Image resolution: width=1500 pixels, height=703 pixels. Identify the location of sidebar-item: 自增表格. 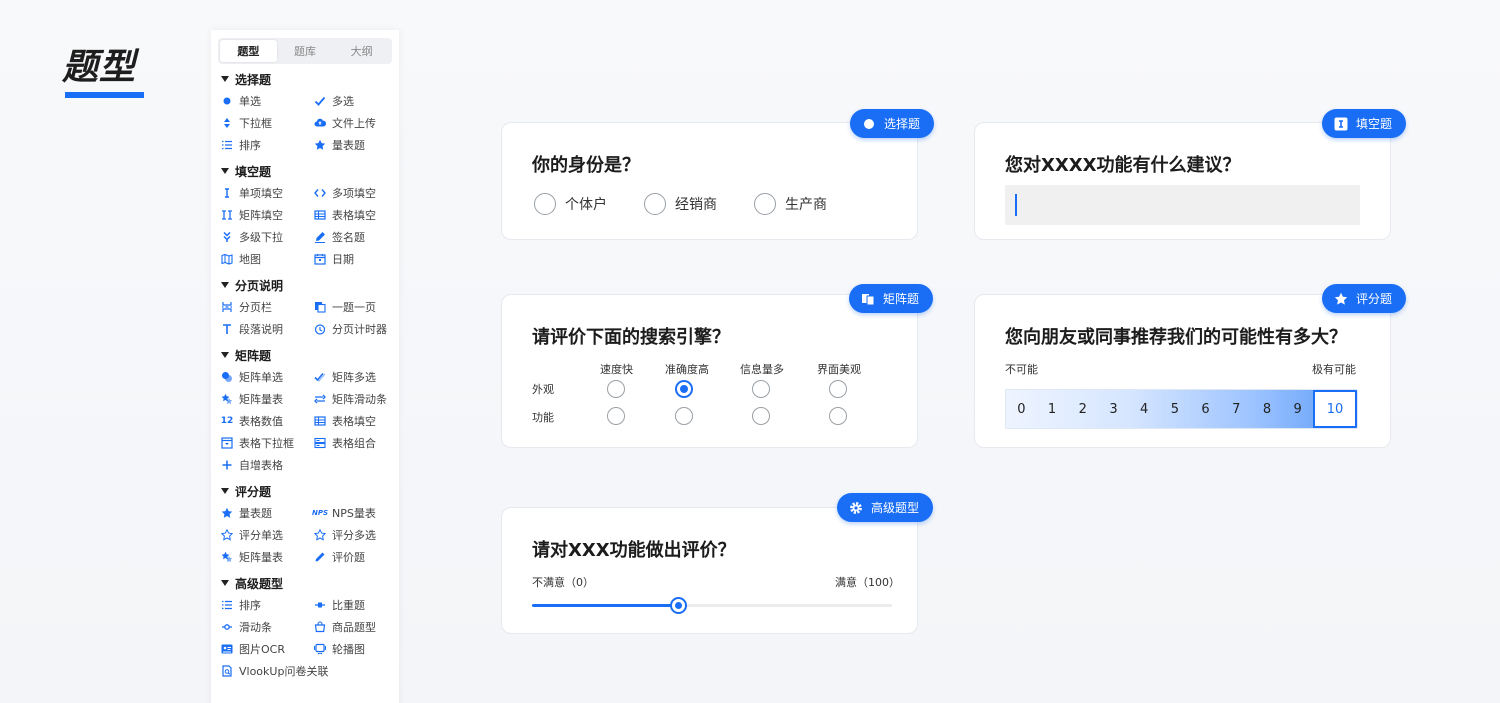
(267, 465).